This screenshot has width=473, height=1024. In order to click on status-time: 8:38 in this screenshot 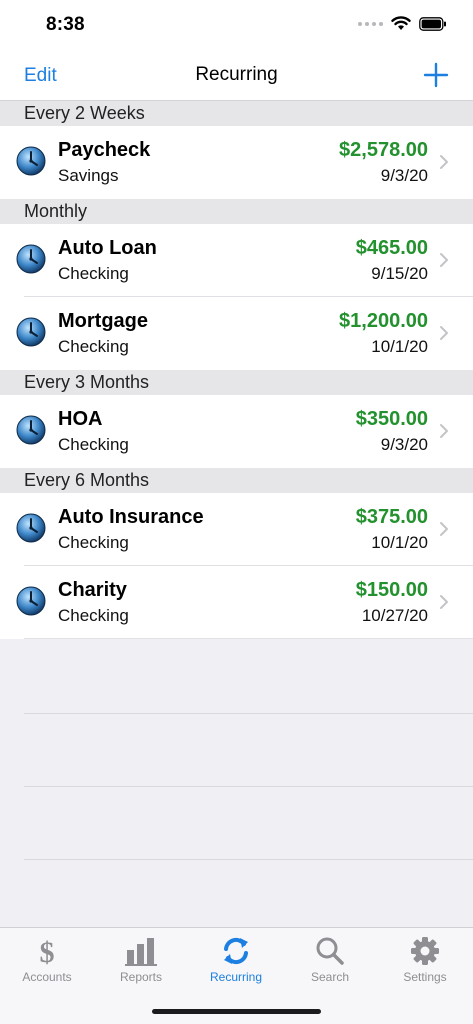, I will do `click(65, 24)`.